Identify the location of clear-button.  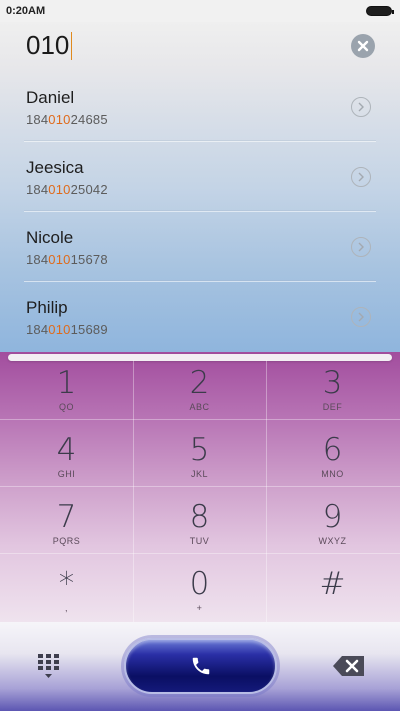
(363, 46).